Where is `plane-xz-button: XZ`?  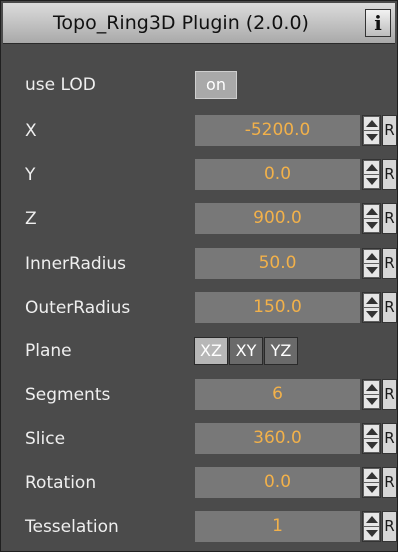
plane-xz-button: XZ is located at coordinates (211, 351).